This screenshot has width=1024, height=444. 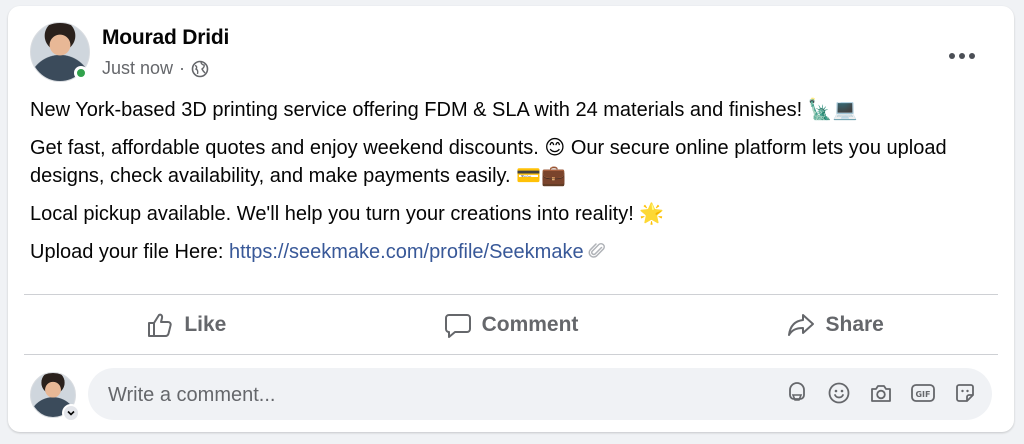 What do you see at coordinates (530, 324) in the screenshot?
I see `comment-label: Comment` at bounding box center [530, 324].